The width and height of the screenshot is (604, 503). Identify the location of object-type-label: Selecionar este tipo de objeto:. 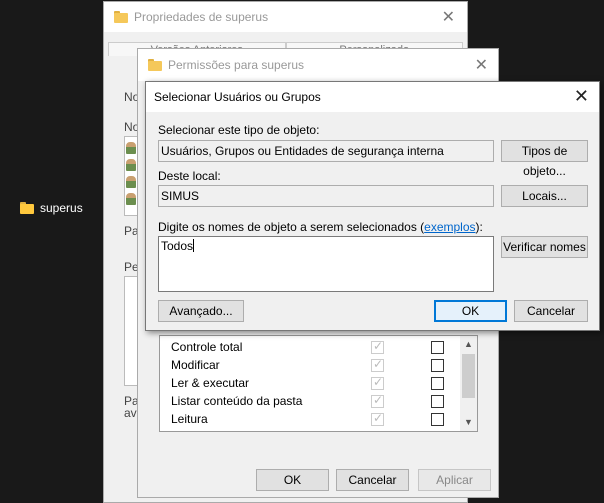
(239, 130).